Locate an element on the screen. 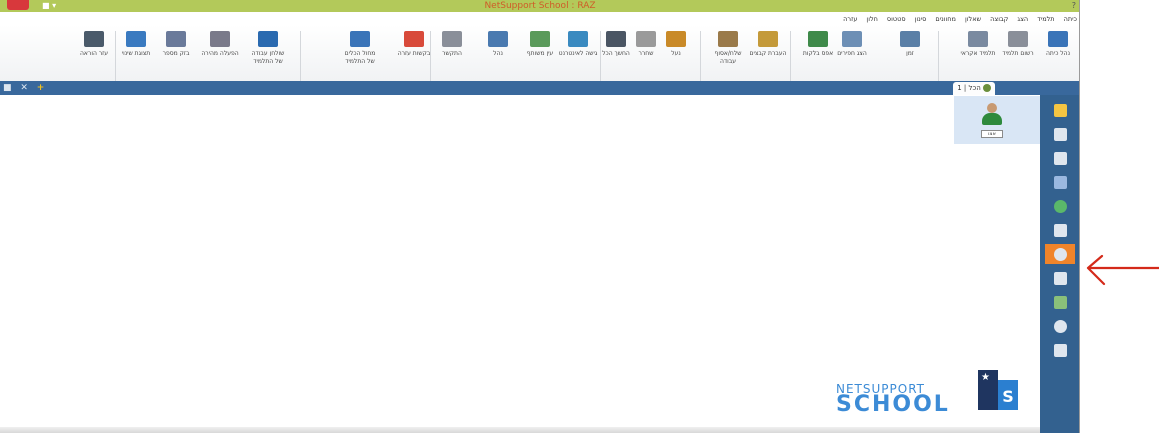 This screenshot has height=433, width=1159. window-title: NetSupport School : RAZ is located at coordinates (540, 6).